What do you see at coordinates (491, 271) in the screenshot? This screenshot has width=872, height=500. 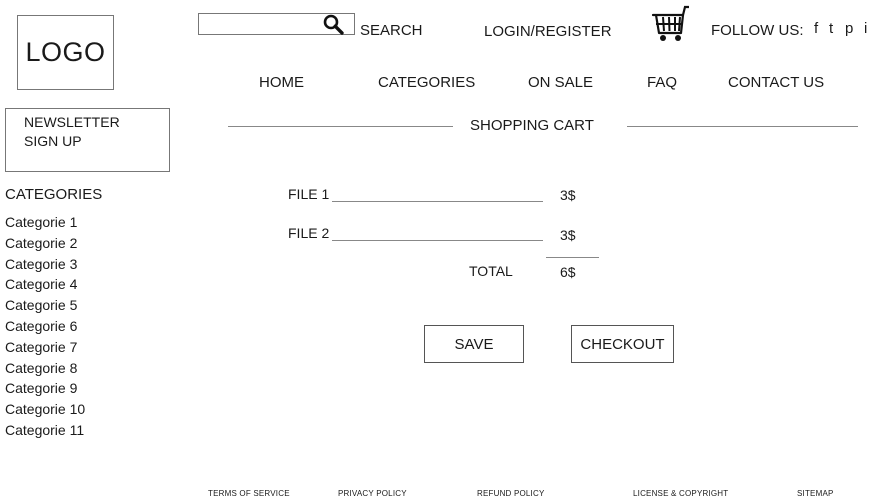 I see `total-label: TOTAL` at bounding box center [491, 271].